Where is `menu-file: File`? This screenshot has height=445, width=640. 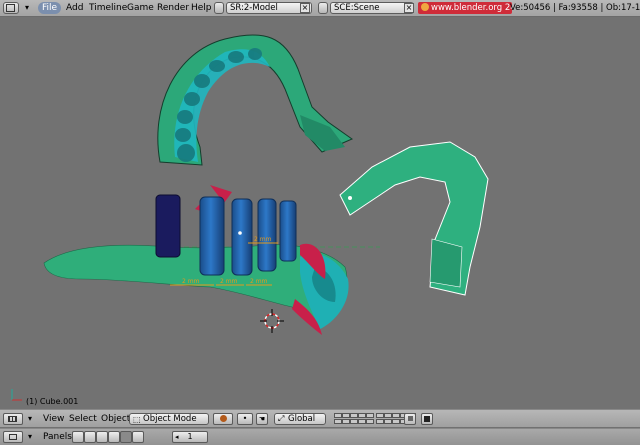 menu-file: File is located at coordinates (50, 8).